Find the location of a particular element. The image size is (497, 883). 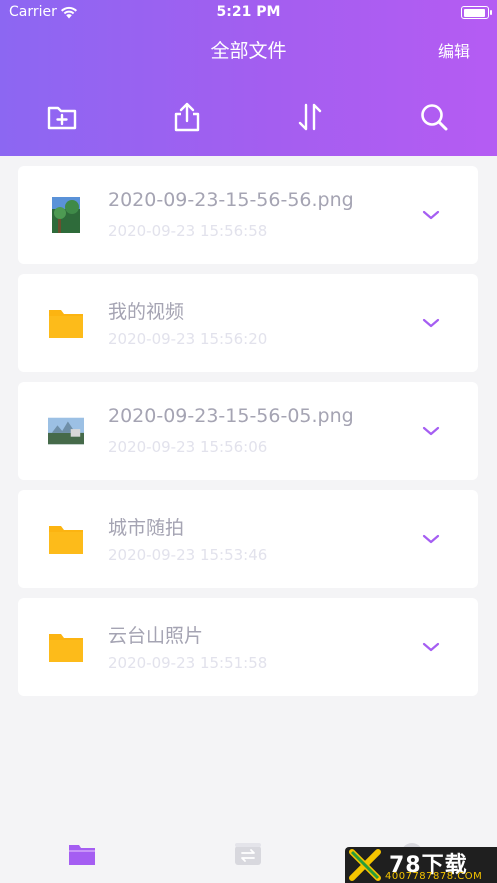

folder-name: 我的视频 is located at coordinates (146, 312).